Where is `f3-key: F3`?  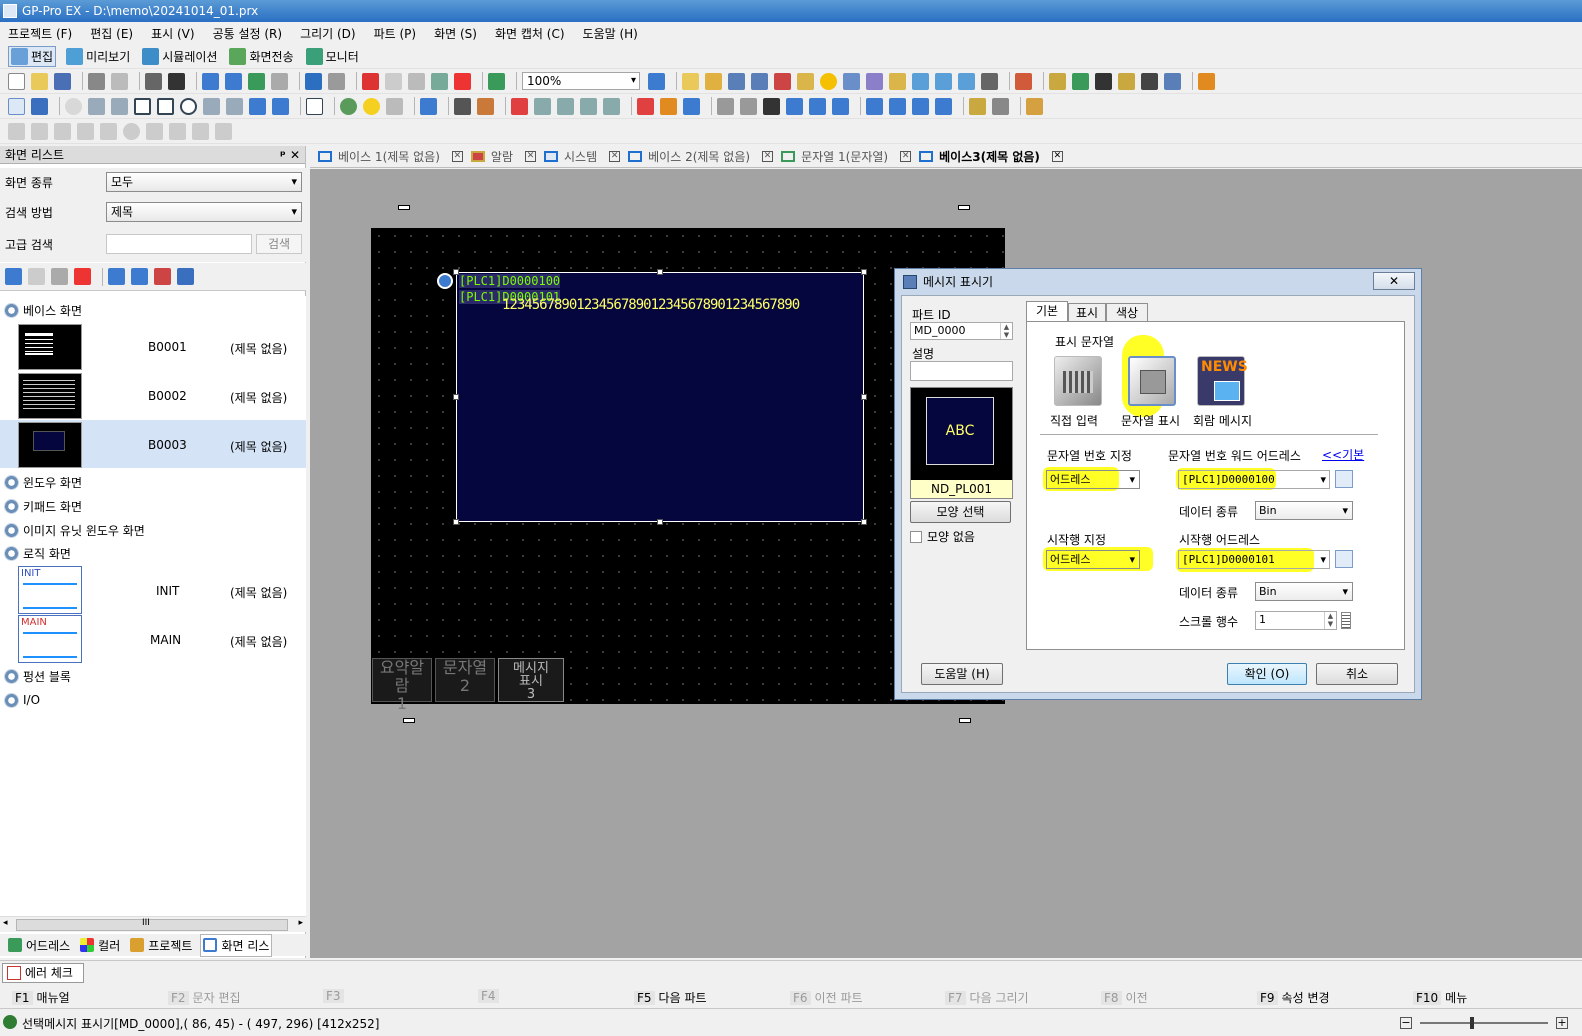 f3-key: F3 is located at coordinates (335, 996).